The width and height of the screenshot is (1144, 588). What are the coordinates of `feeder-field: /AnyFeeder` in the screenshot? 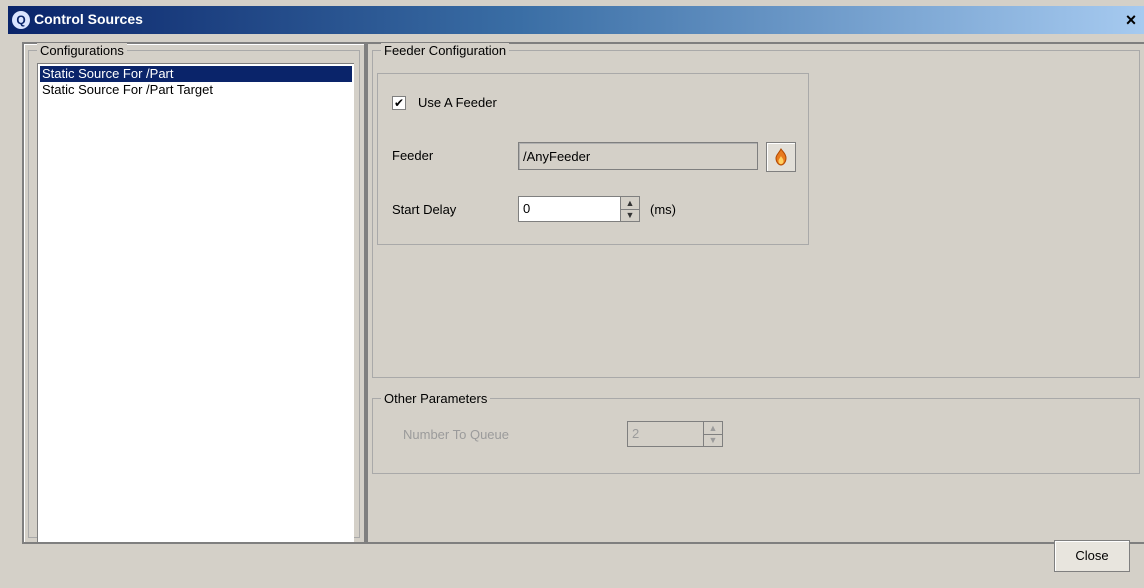 It's located at (638, 156).